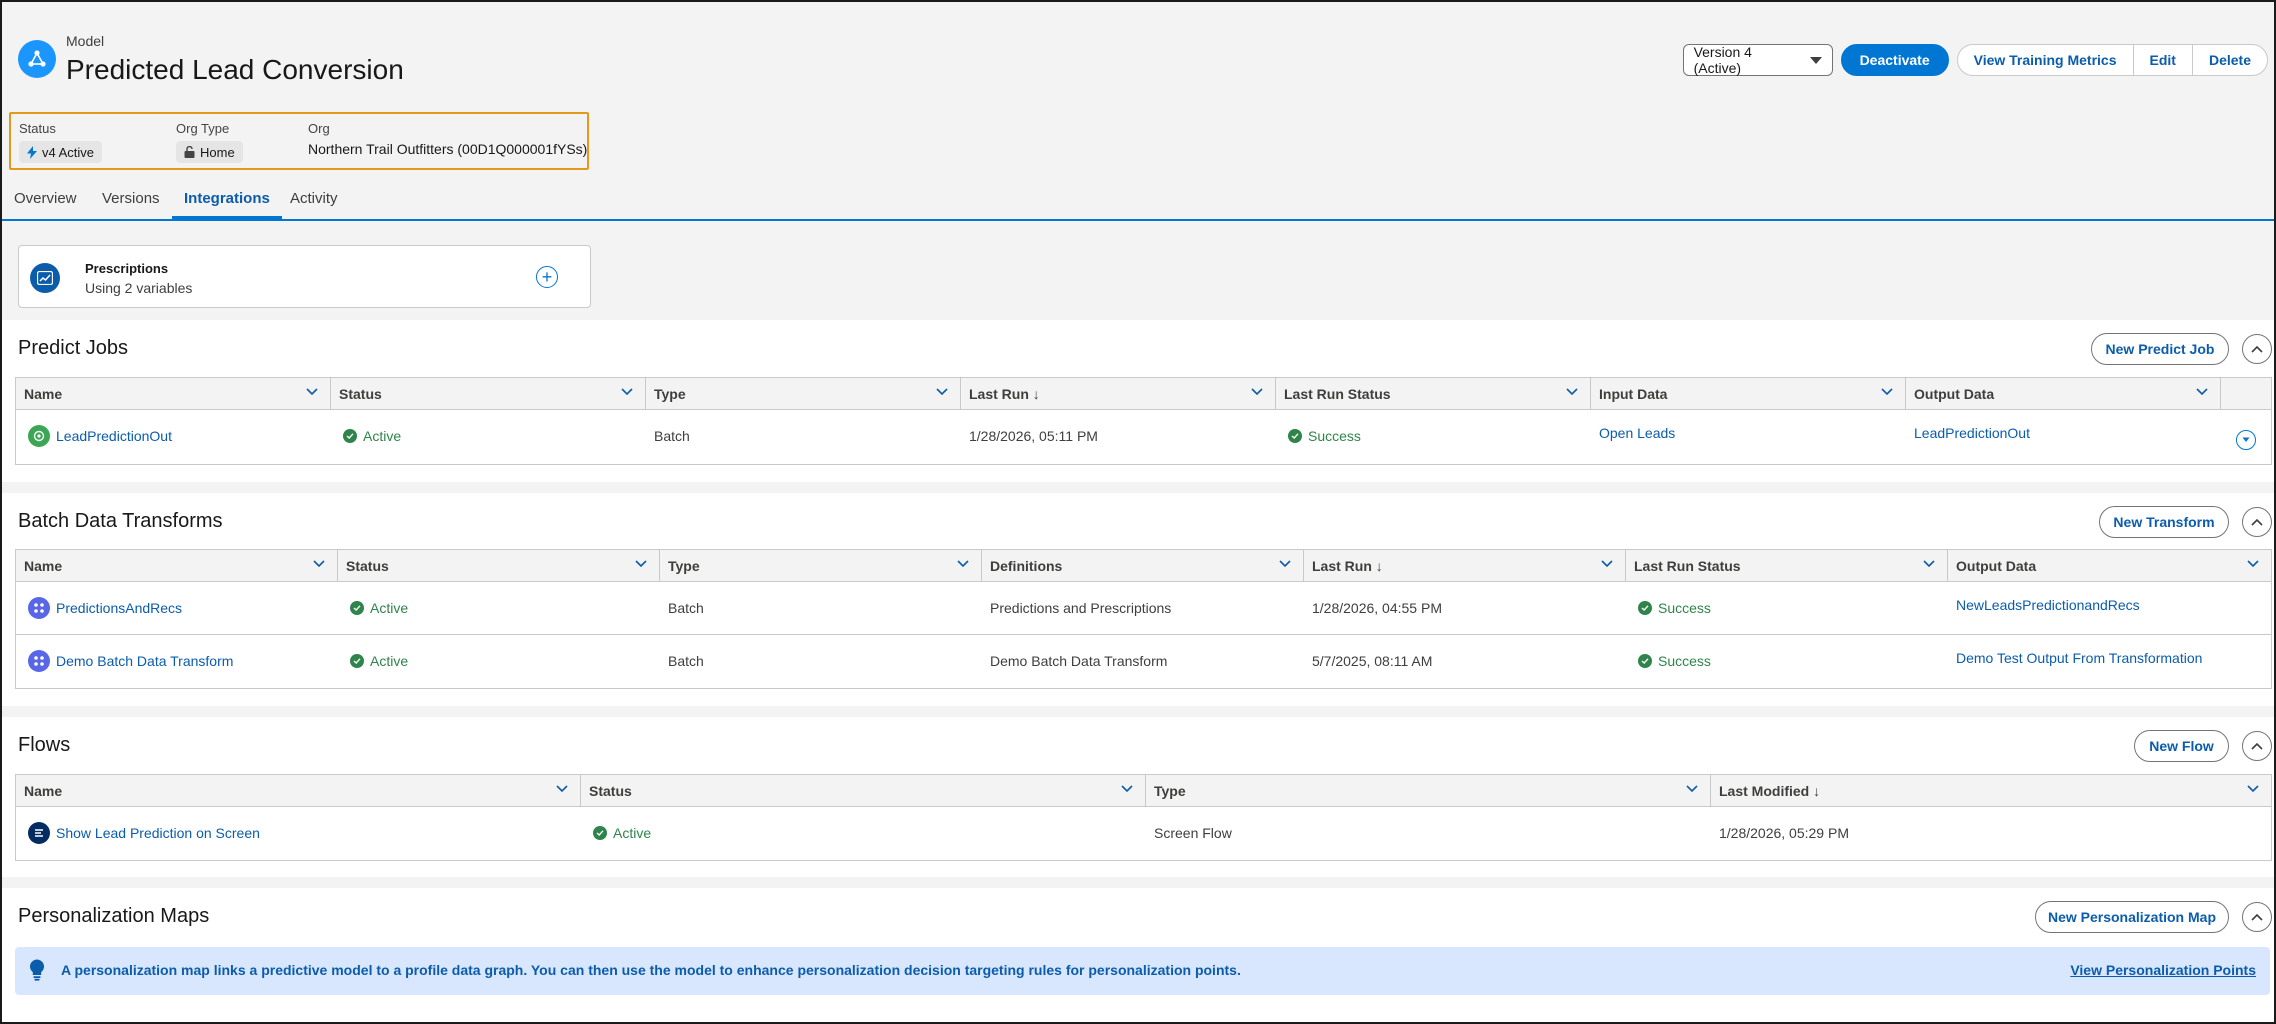  What do you see at coordinates (1377, 608) in the screenshot?
I see `last-run-cell: 1/28/2026, 04:55 PM` at bounding box center [1377, 608].